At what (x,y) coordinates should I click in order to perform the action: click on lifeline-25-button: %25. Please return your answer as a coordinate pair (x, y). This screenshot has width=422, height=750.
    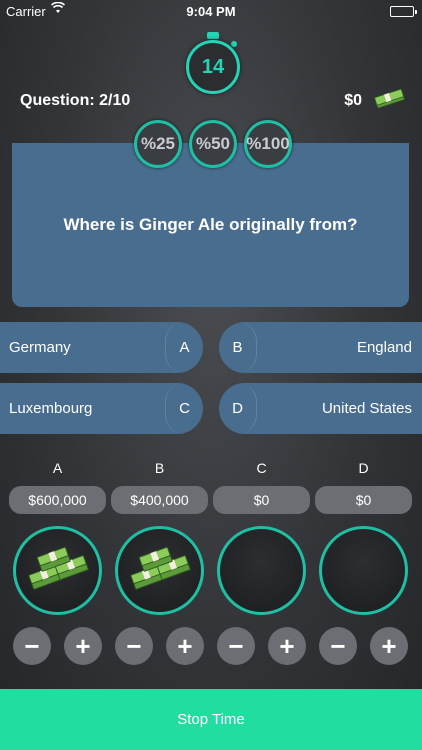
    Looking at the image, I should click on (158, 144).